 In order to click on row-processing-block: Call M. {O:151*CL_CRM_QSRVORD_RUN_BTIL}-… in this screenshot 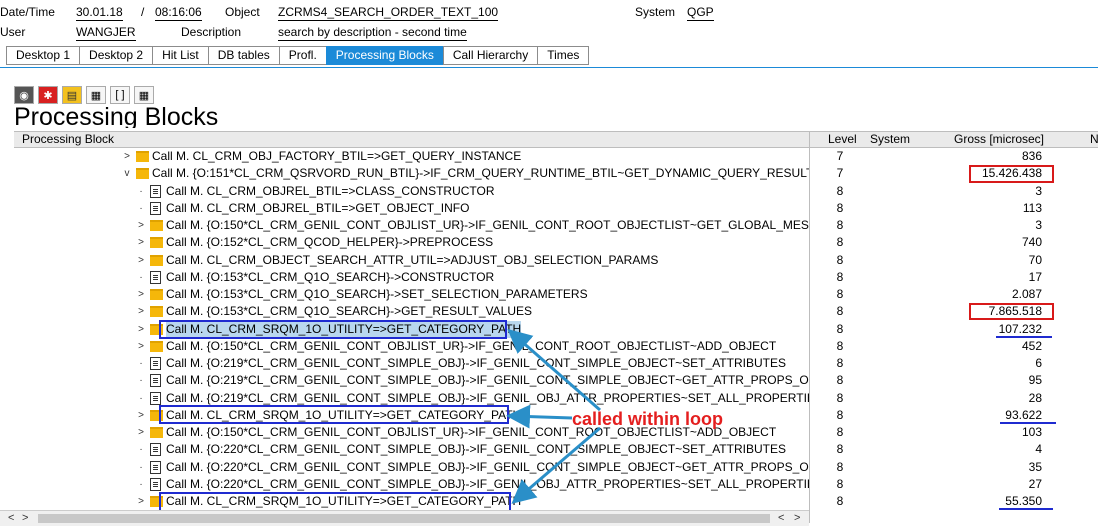, I will do `click(480, 173)`.